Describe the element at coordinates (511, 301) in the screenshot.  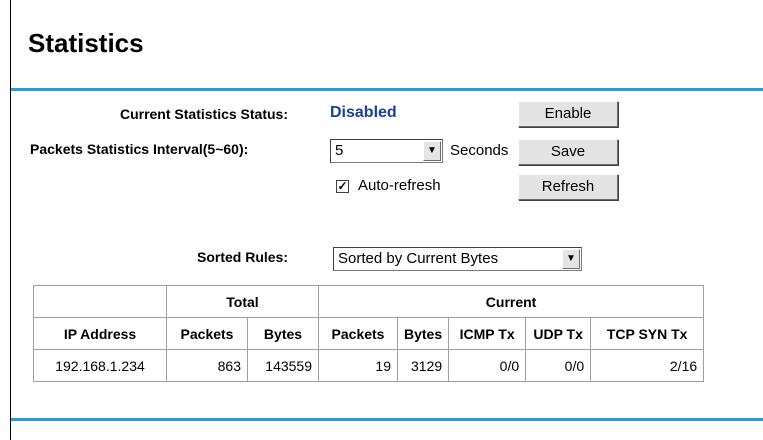
I see `table-header-current: Current` at that location.